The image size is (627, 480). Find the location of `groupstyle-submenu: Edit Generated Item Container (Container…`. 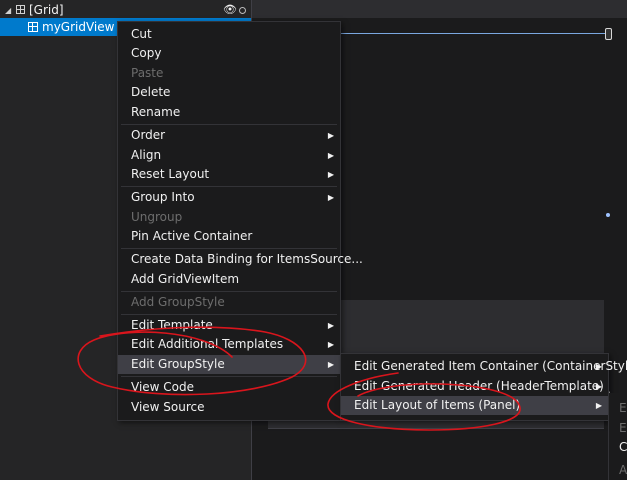

groupstyle-submenu: Edit Generated Item Container (Container… is located at coordinates (483, 387).